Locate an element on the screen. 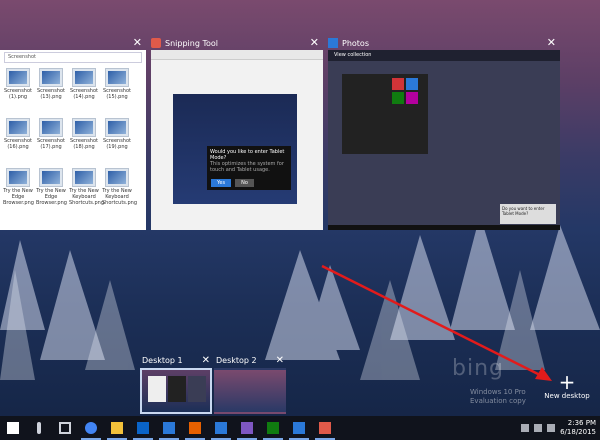  edge-icon is located at coordinates (169, 428).